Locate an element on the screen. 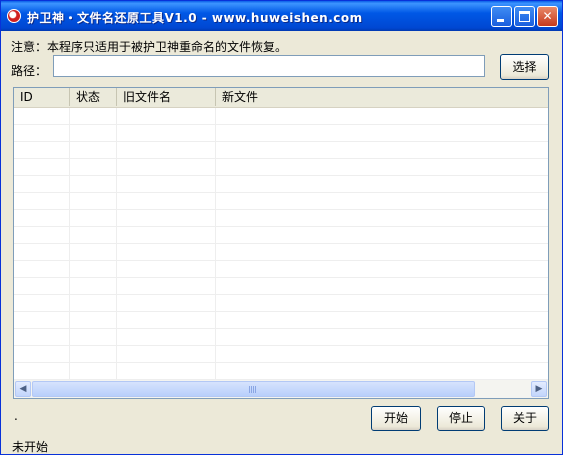 This screenshot has width=563, height=455. path-label: 路径： is located at coordinates (29, 71).